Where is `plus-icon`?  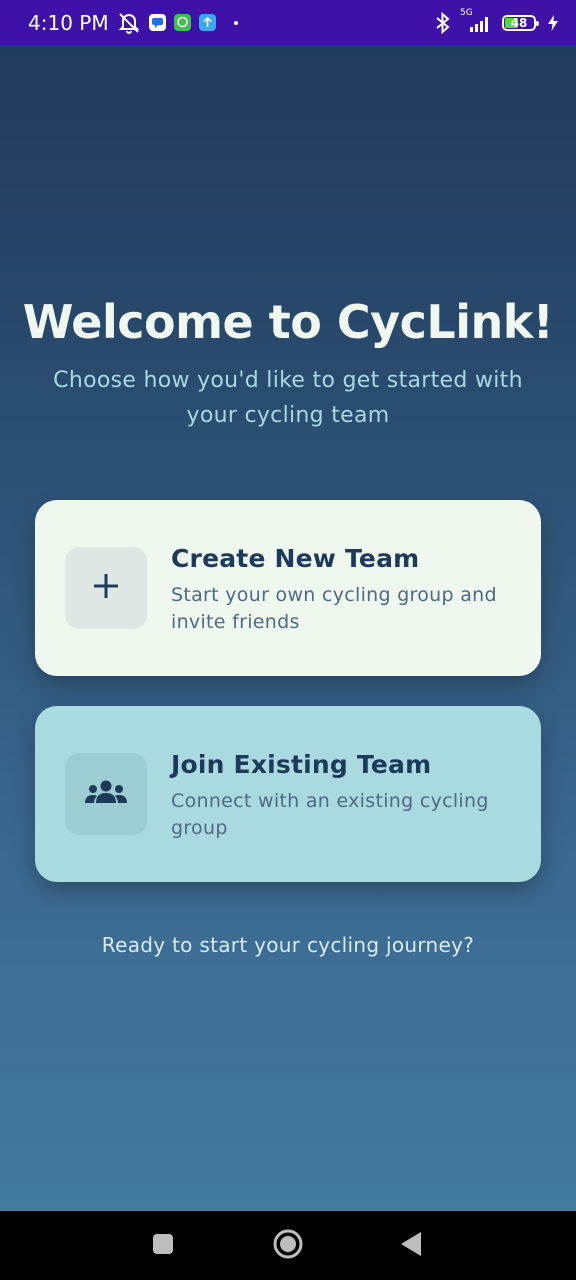 plus-icon is located at coordinates (106, 588).